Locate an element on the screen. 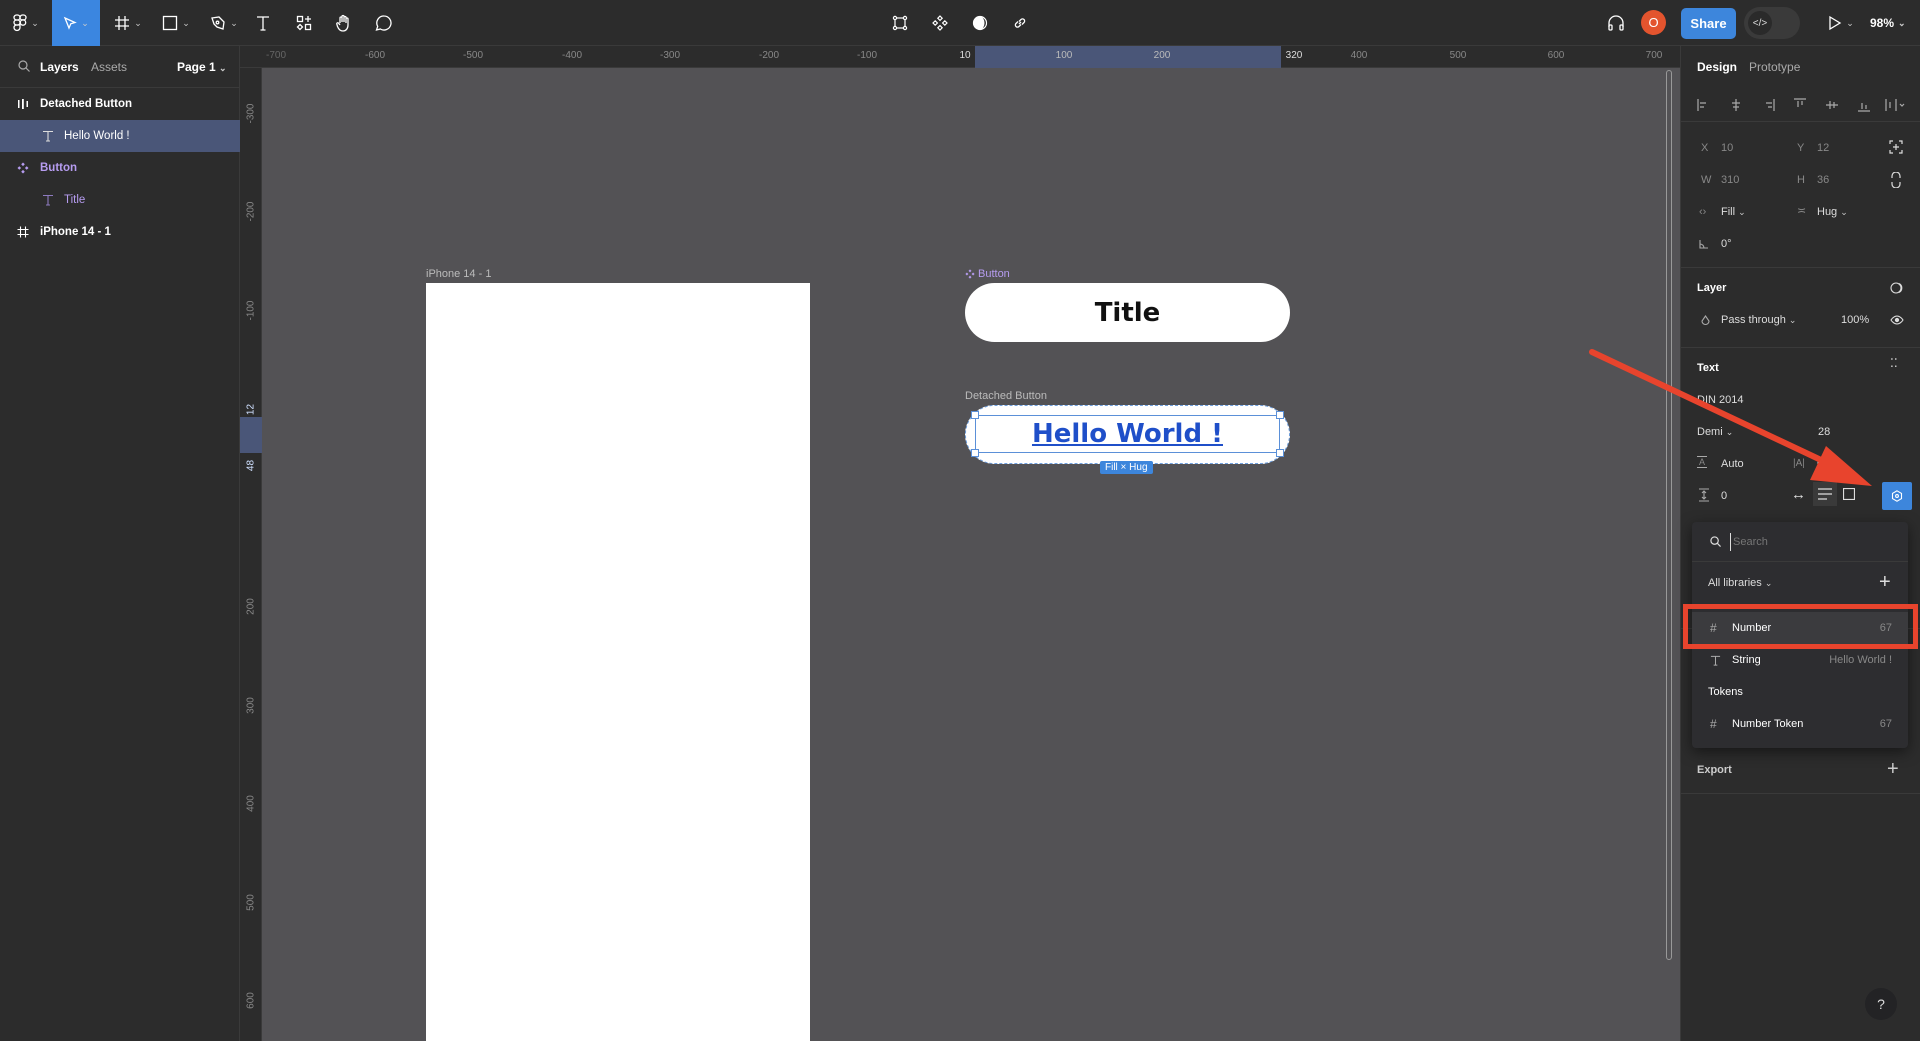 This screenshot has height=1041, width=1920. text-tool-button is located at coordinates (263, 23).